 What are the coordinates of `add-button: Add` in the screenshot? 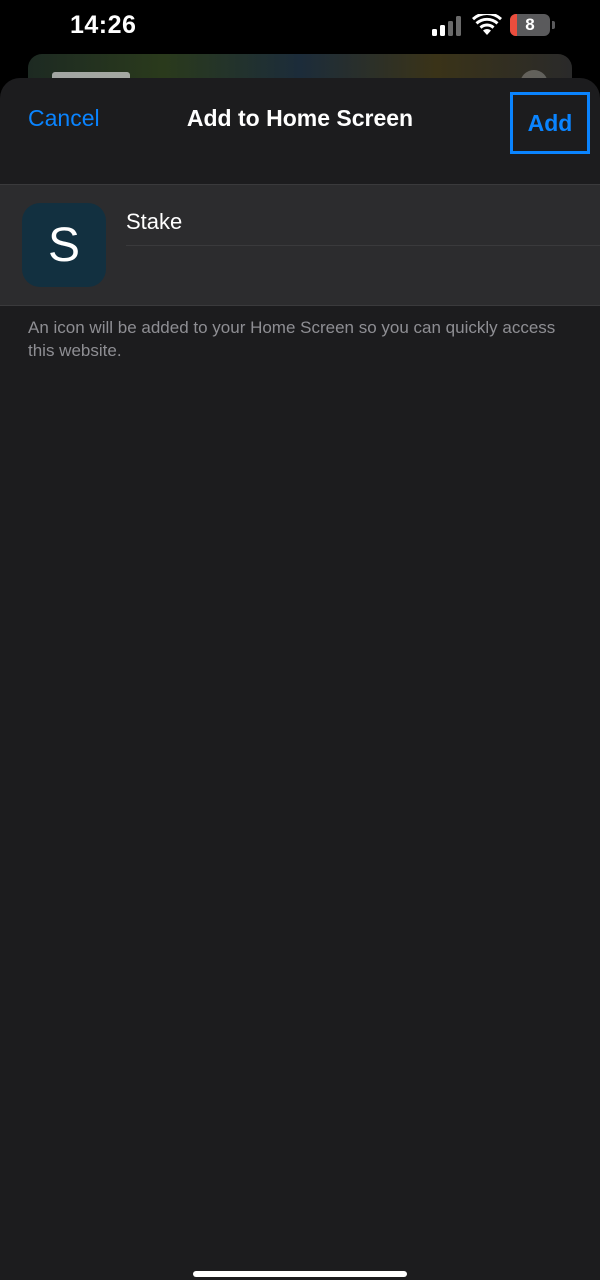 It's located at (550, 123).